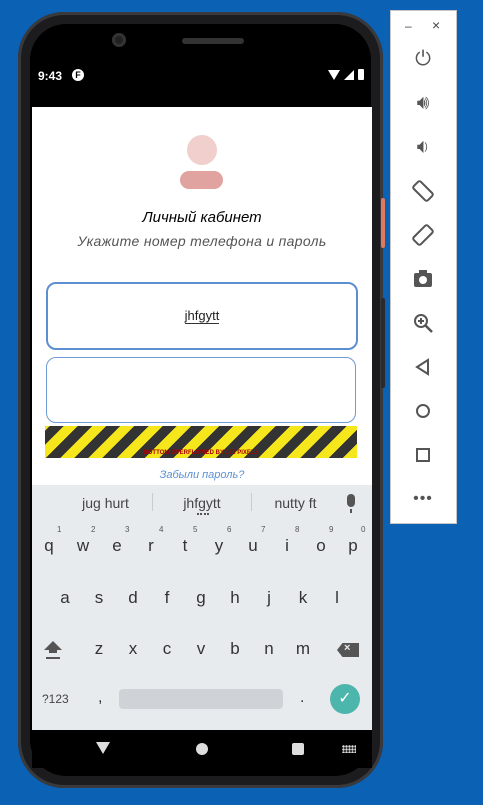 The width and height of the screenshot is (483, 805). I want to click on key-q: q, so click(49, 546).